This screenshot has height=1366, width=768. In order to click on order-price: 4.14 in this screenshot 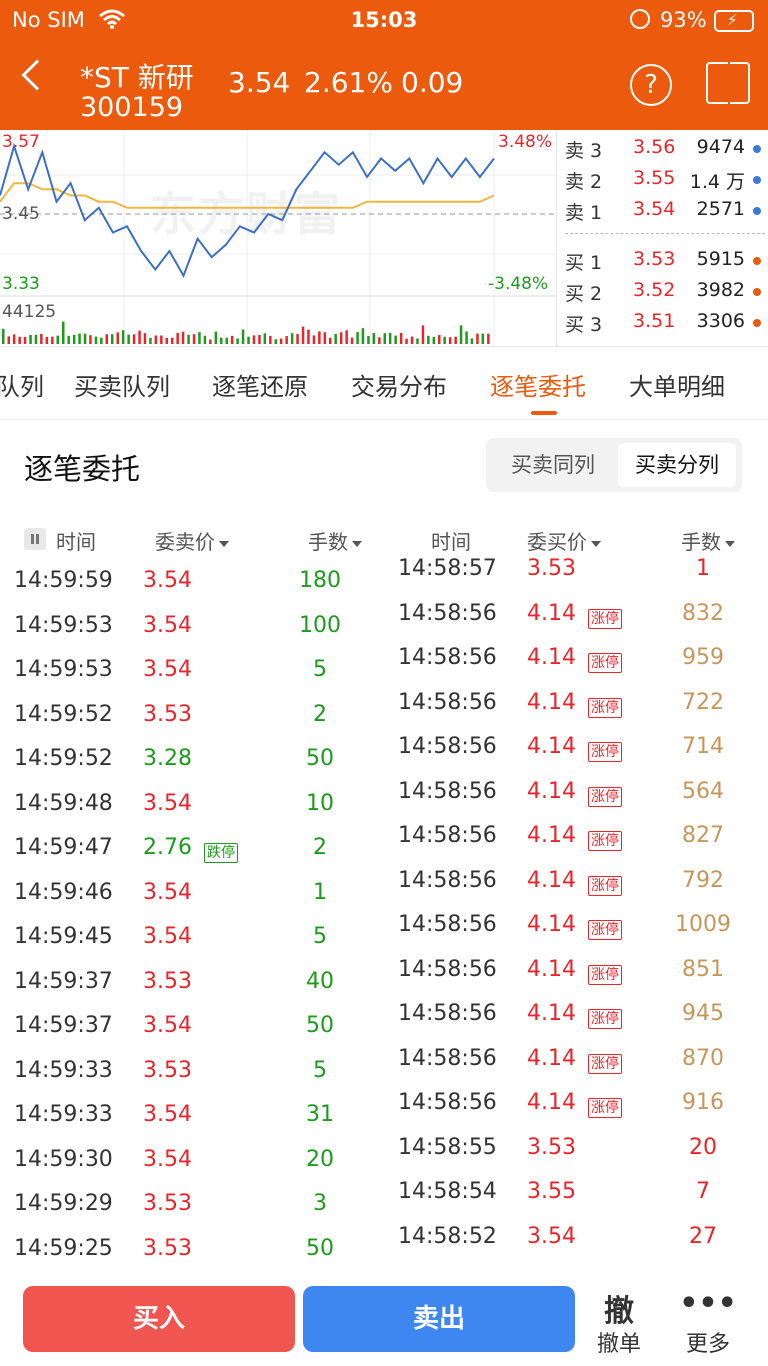, I will do `click(551, 746)`.